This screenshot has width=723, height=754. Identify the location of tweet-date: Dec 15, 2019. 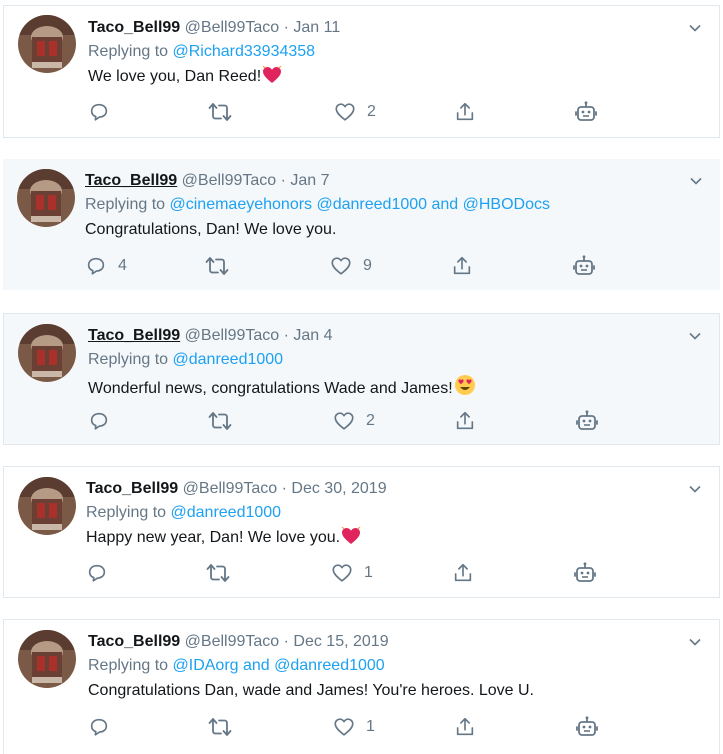
(340, 641).